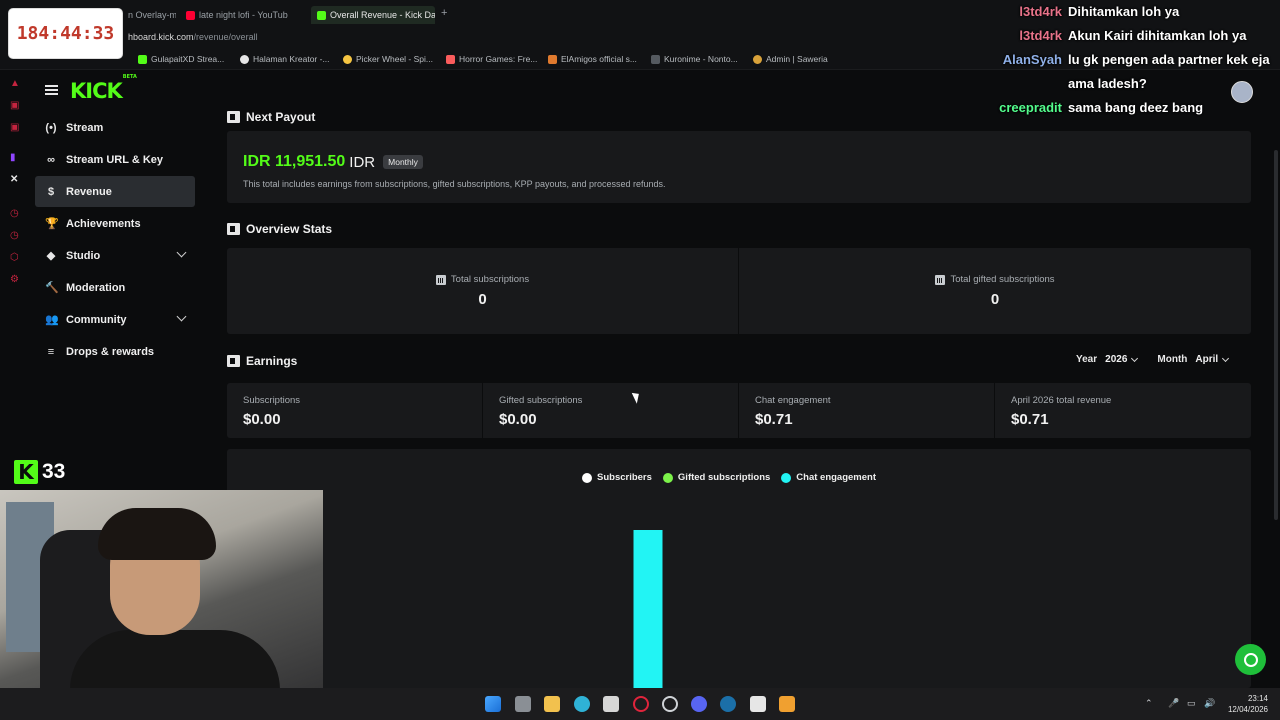 Image resolution: width=1280 pixels, height=720 pixels. What do you see at coordinates (14, 279) in the screenshot?
I see `settings-icon: ⚙` at bounding box center [14, 279].